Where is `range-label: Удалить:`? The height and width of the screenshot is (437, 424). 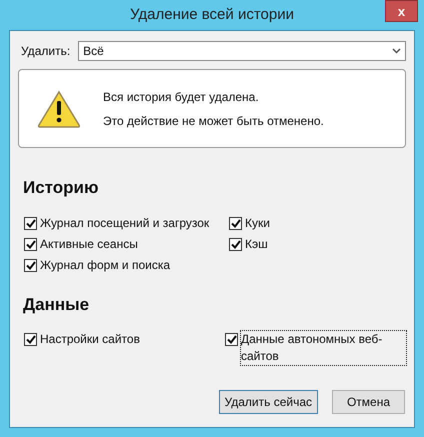 range-label: Удалить: is located at coordinates (45, 51).